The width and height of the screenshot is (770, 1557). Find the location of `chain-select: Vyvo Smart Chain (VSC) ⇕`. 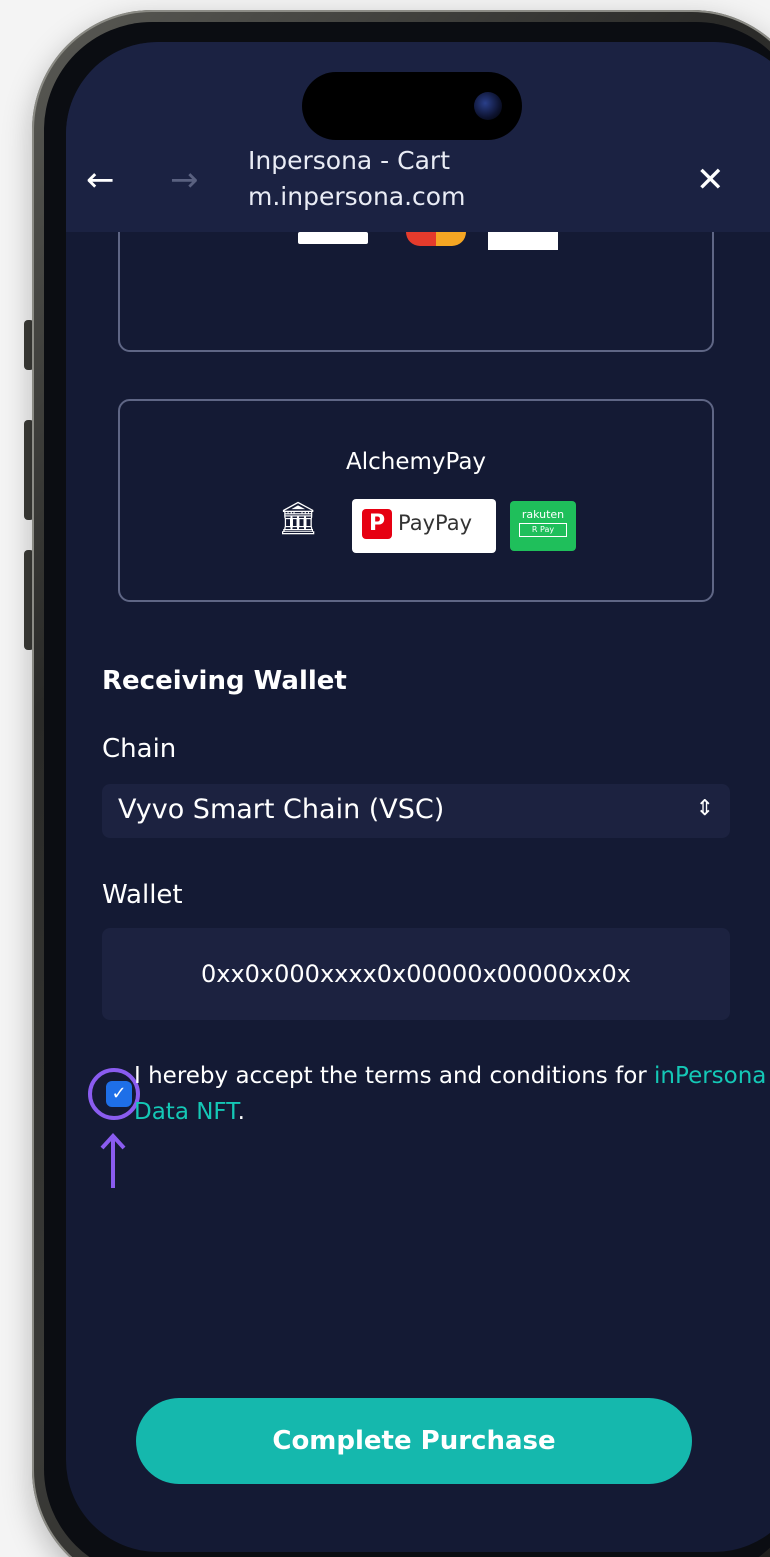

chain-select: Vyvo Smart Chain (VSC) ⇕ is located at coordinates (416, 811).